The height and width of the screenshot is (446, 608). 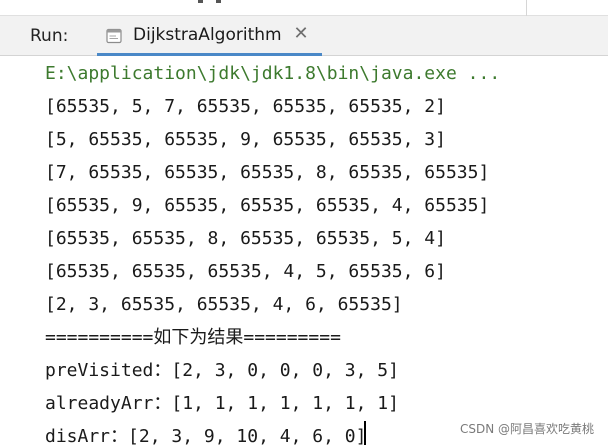 I want to click on console-line: alreadyArr：[1, 1, 1, 1, 1, 1, 1], so click(x=222, y=403).